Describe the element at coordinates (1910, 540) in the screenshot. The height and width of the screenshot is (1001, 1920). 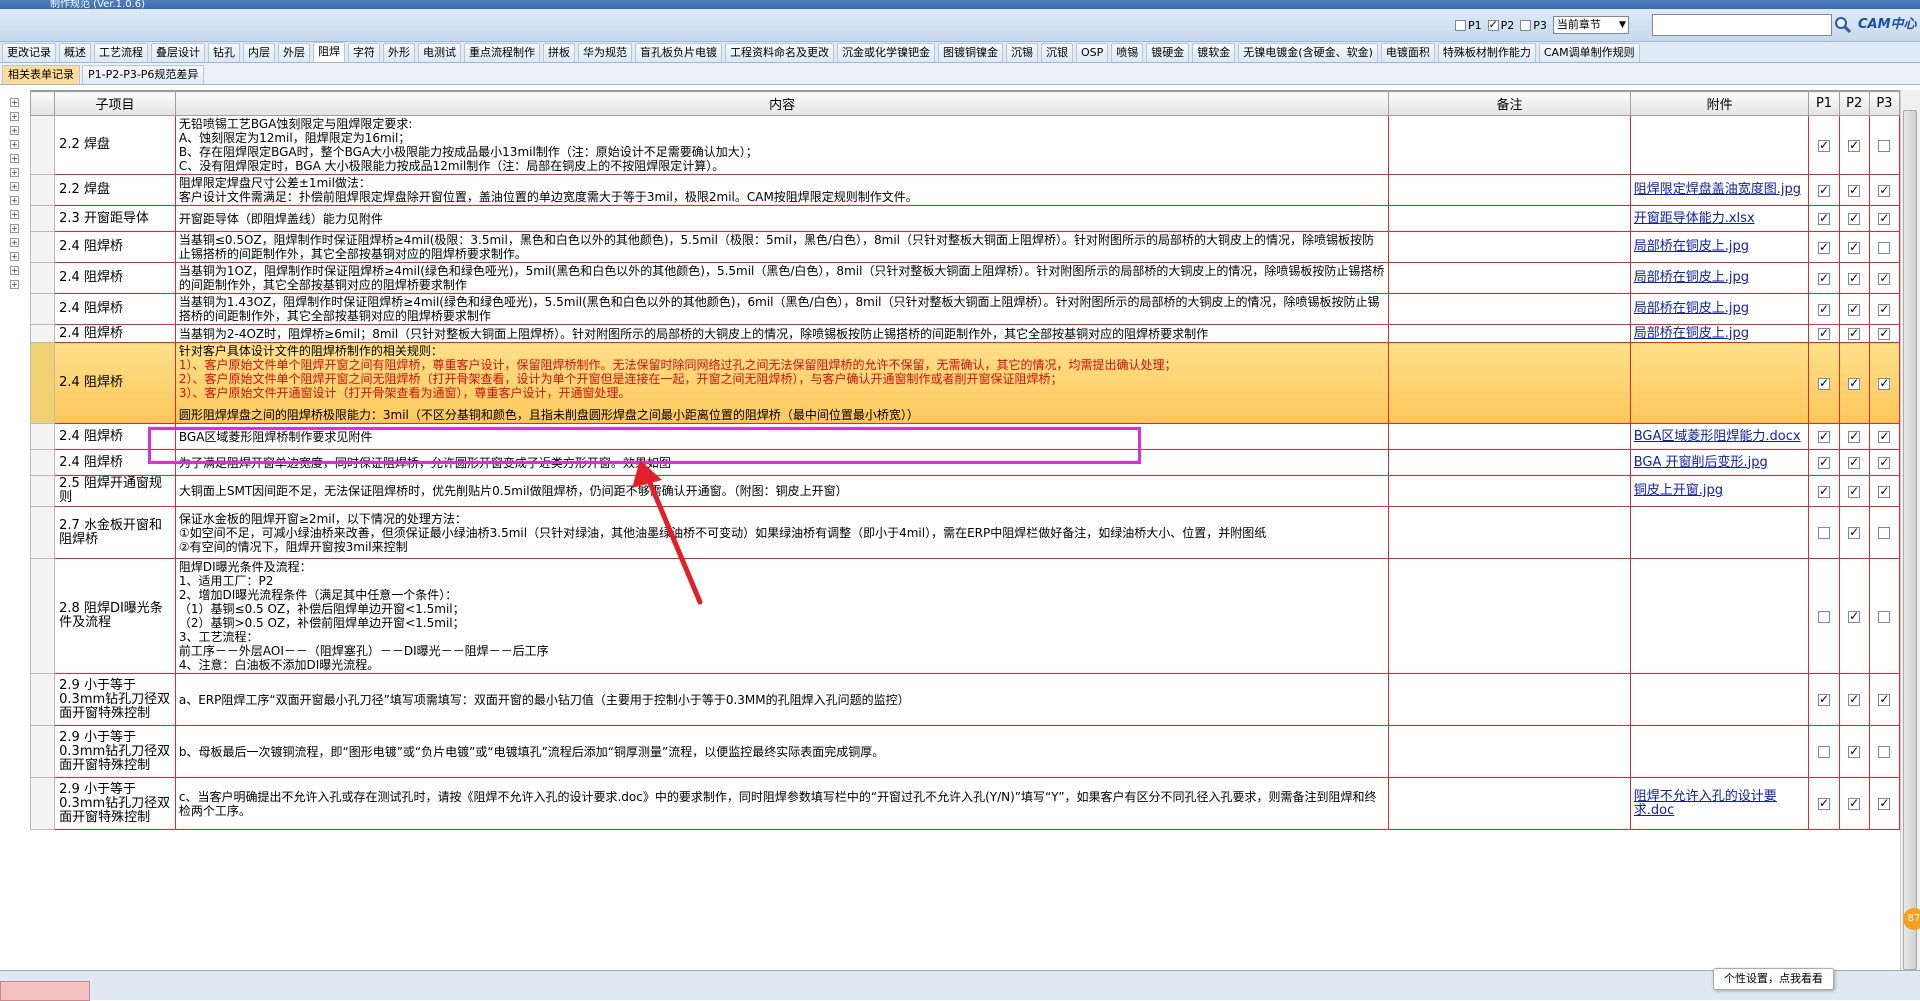
I see `scrollbar-thumb` at that location.